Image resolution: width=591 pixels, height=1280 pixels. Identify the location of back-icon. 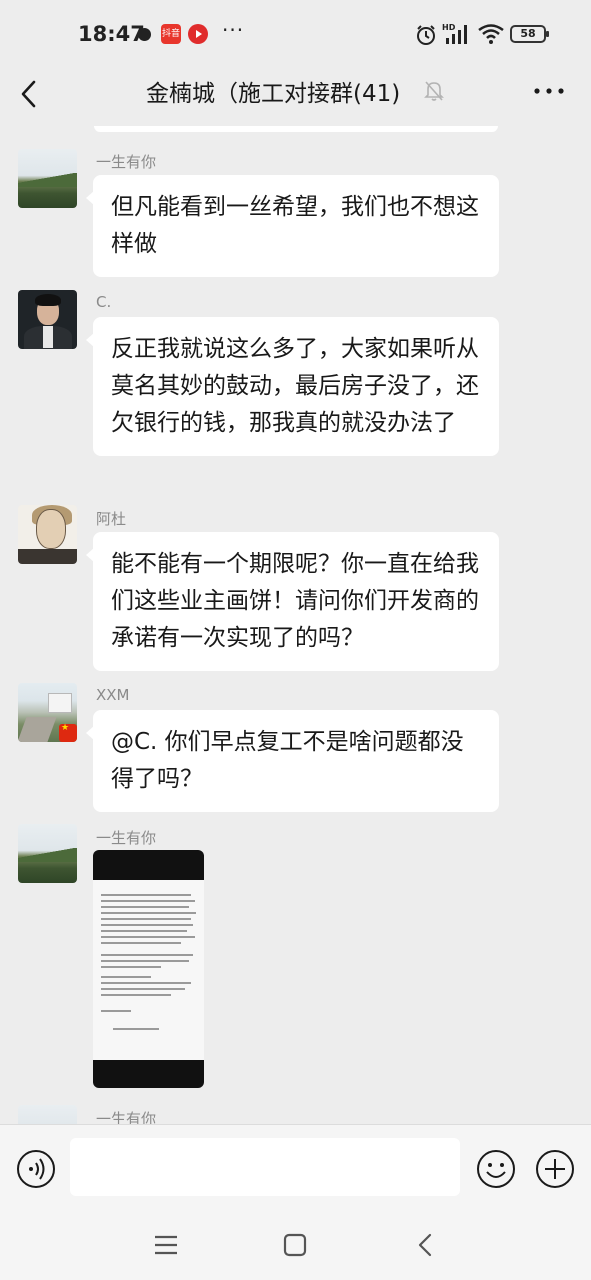
(29, 94).